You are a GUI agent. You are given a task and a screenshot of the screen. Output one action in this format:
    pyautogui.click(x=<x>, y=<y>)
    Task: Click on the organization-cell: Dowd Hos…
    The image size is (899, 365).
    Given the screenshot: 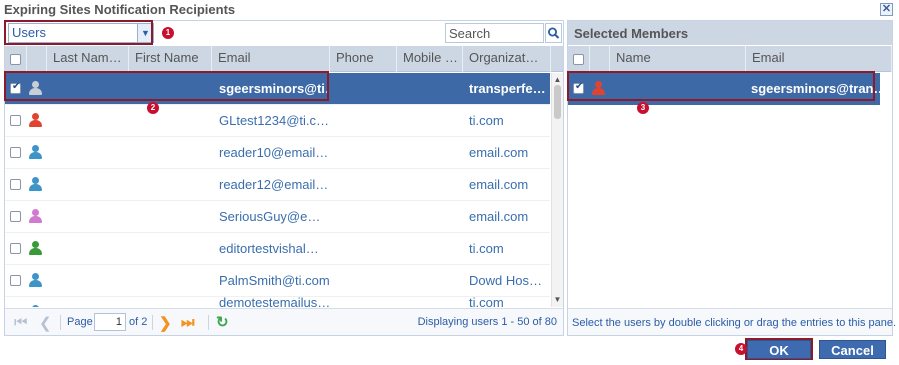 What is the action you would take?
    pyautogui.click(x=505, y=280)
    